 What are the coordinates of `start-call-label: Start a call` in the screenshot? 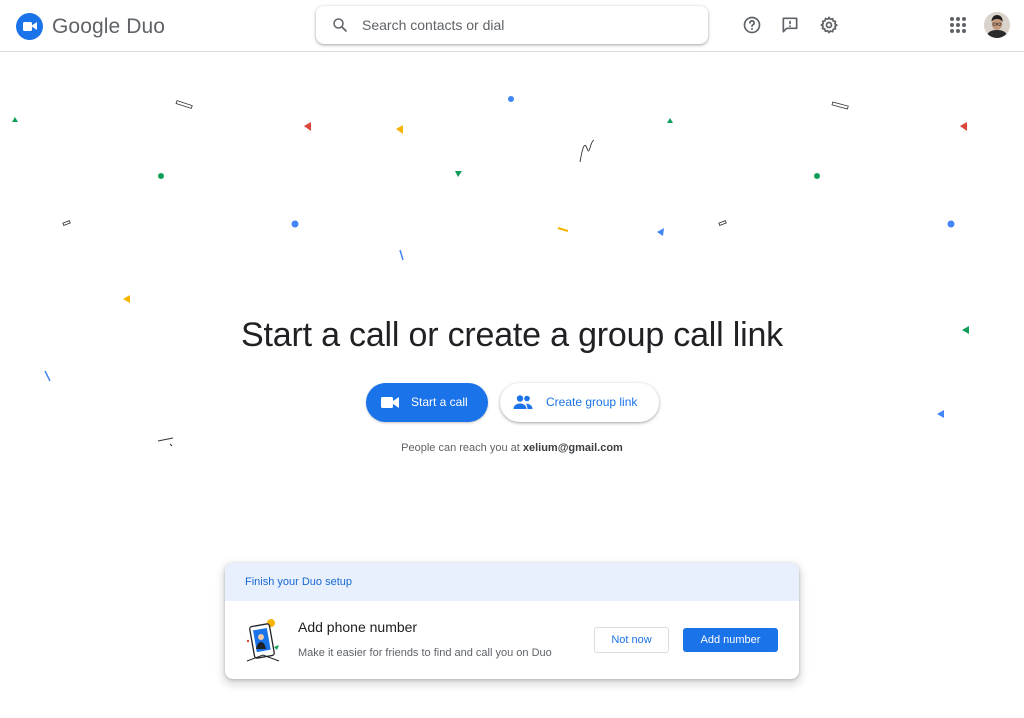 It's located at (439, 402).